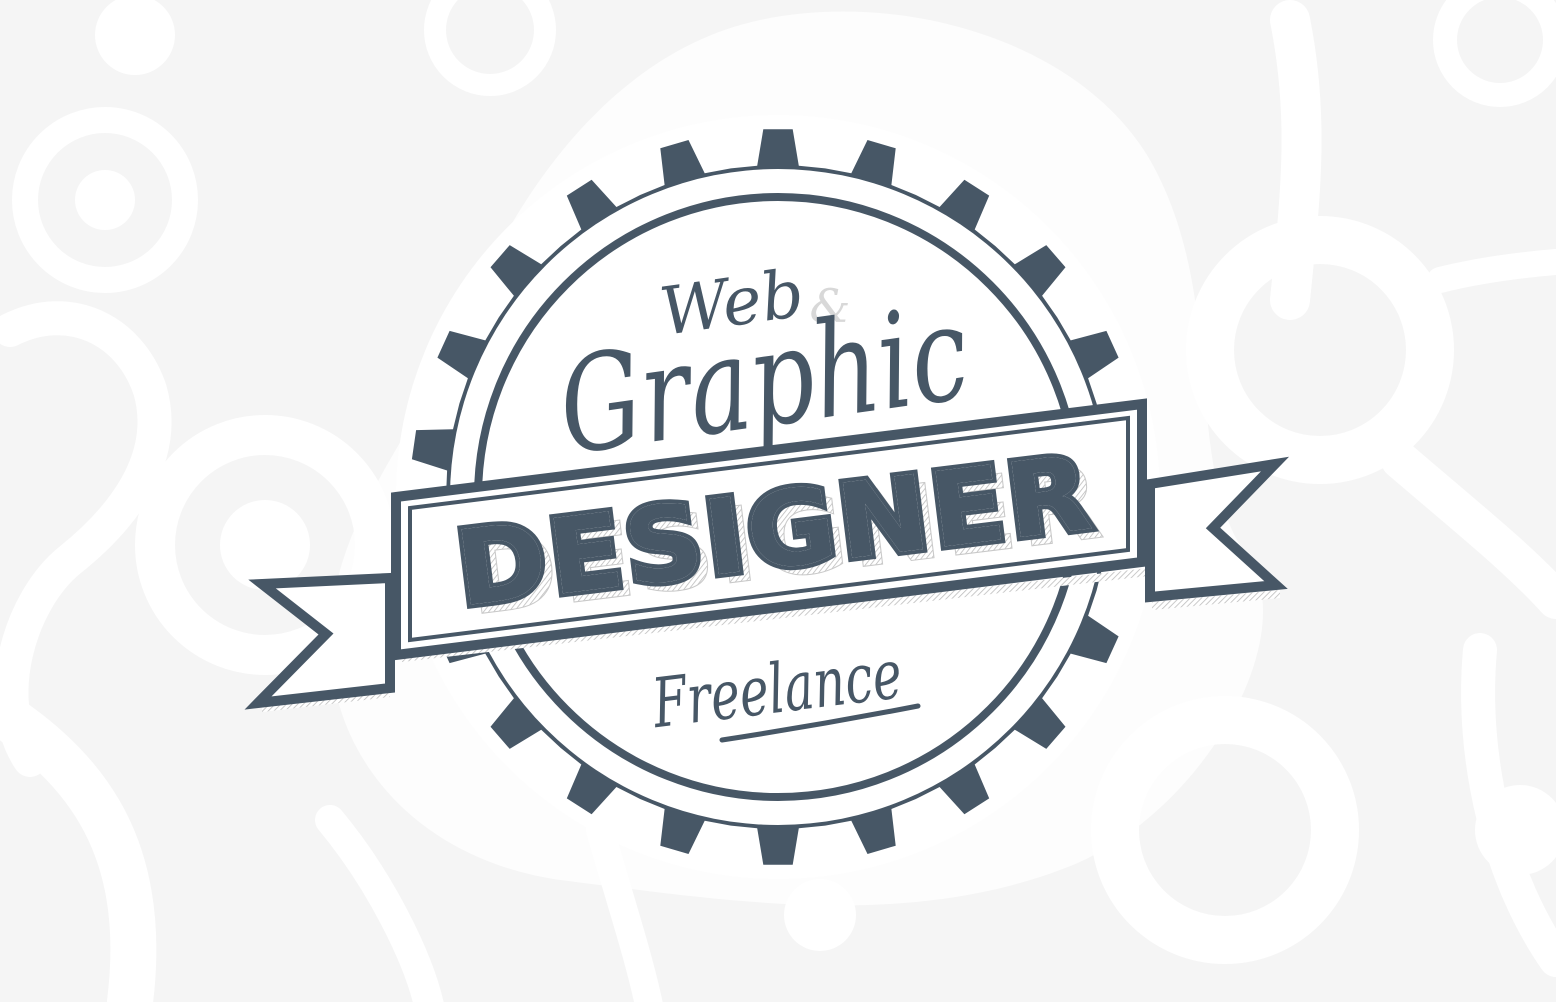  What do you see at coordinates (1217, 529) in the screenshot?
I see `ribbon-tail-right` at bounding box center [1217, 529].